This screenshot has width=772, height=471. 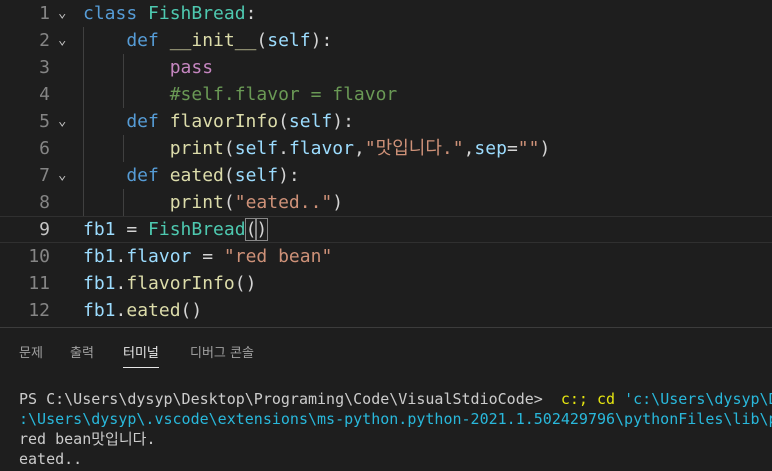 I want to click on terminal-text: red bean맛입니다., so click(x=87, y=439).